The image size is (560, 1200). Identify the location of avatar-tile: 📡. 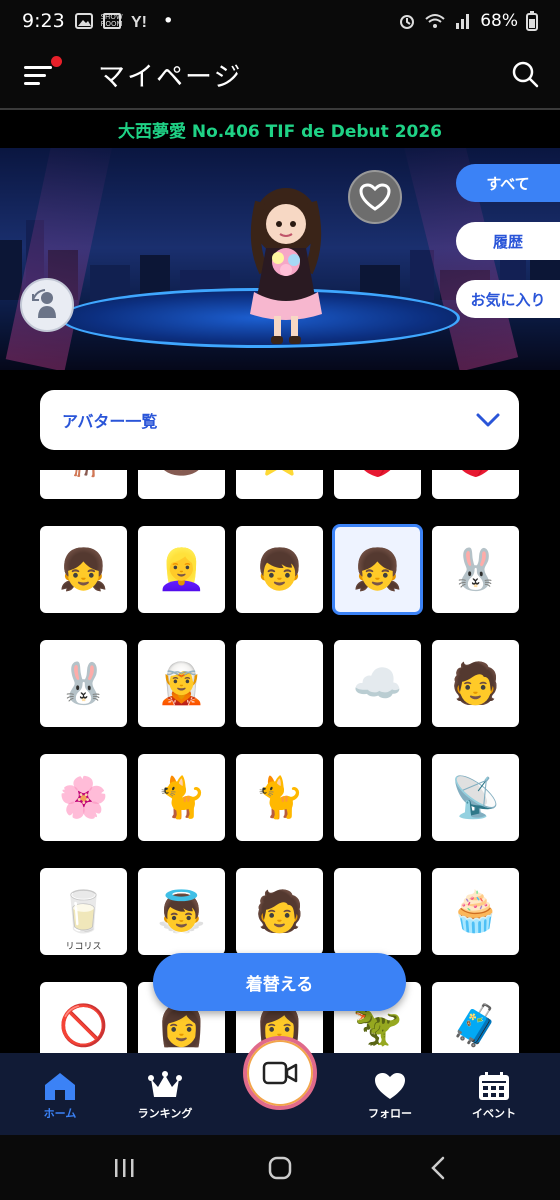
(475, 797).